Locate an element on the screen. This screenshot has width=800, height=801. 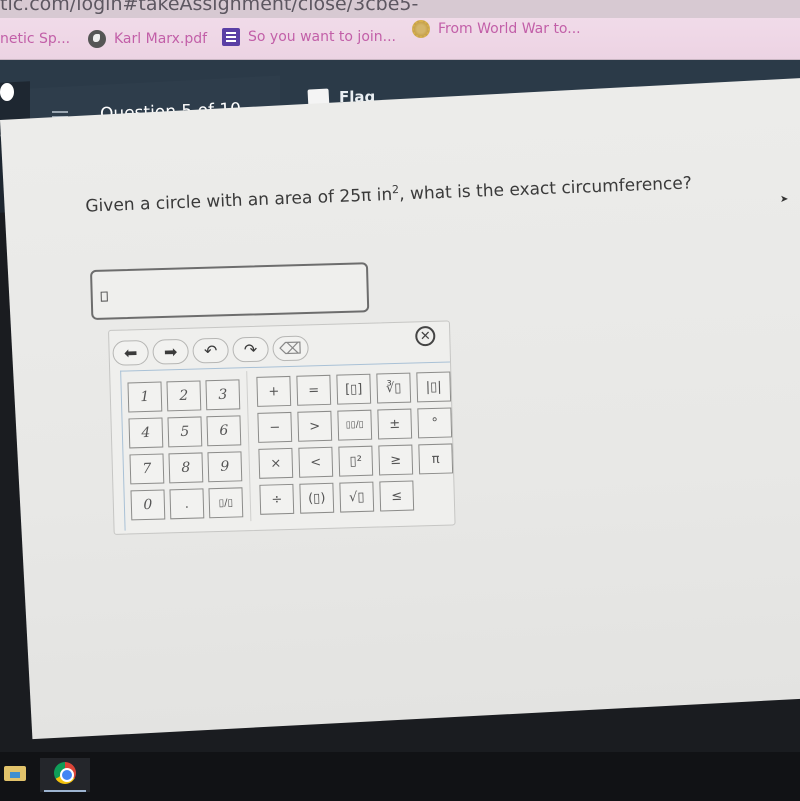
key-label: 8 is located at coordinates (186, 468).